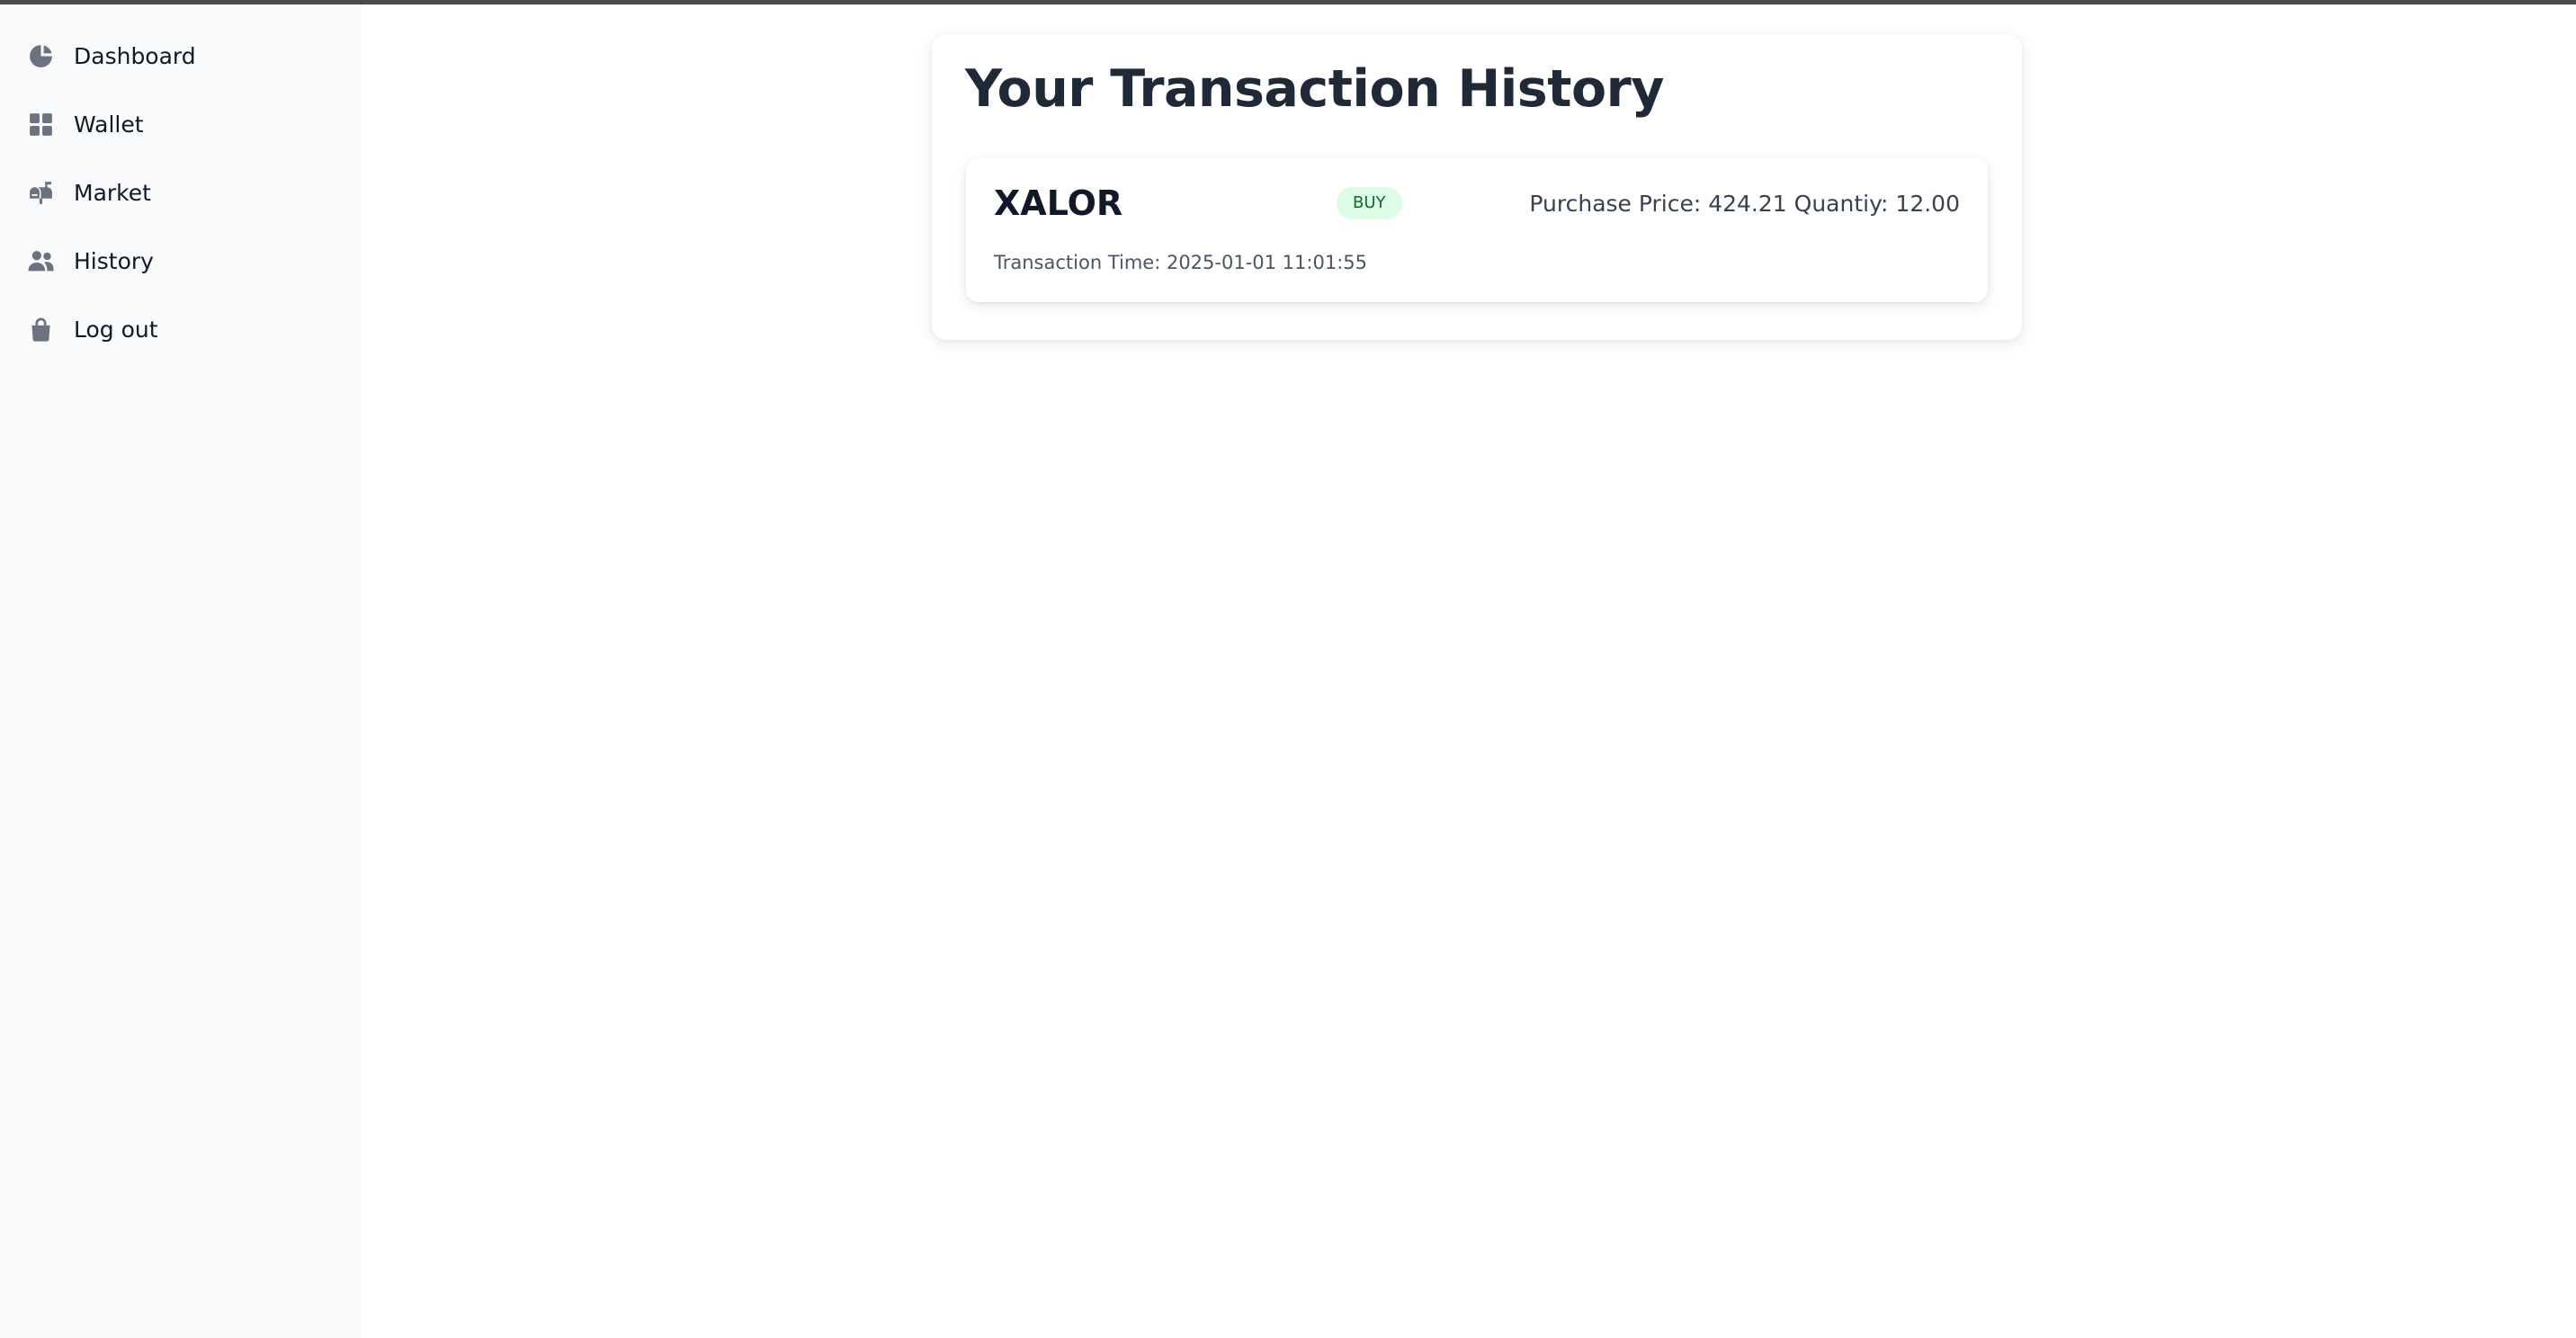 The width and height of the screenshot is (2576, 1338). I want to click on sidebar-item-dashboard: Dashboard, so click(186, 56).